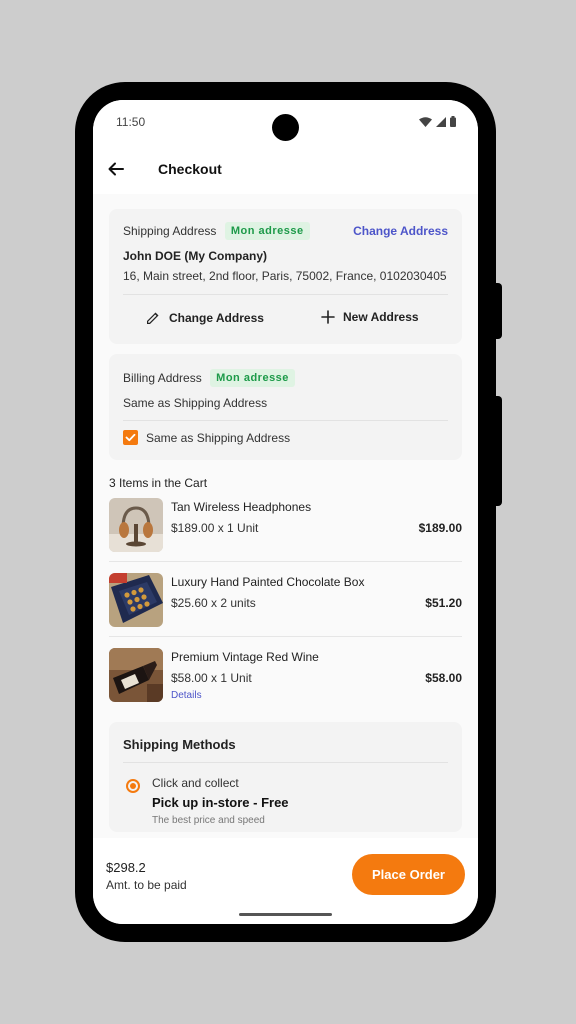 The width and height of the screenshot is (576, 1024). Describe the element at coordinates (130, 437) in the screenshot. I see `checkbox-checked-icon` at that location.